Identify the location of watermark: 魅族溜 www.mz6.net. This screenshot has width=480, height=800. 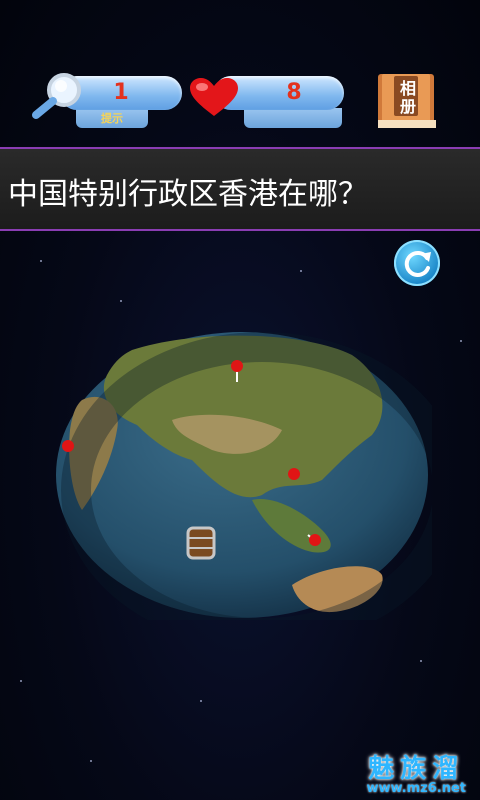
(416, 772).